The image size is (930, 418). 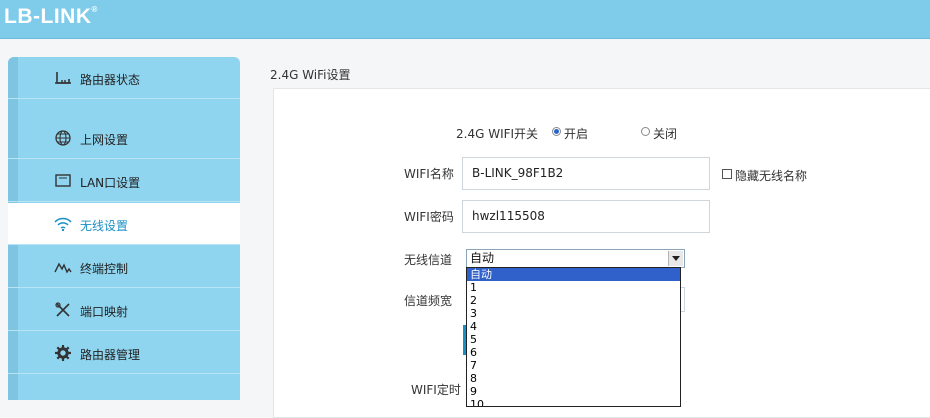 I want to click on sidebar-item-label: 端口映射, so click(x=104, y=312).